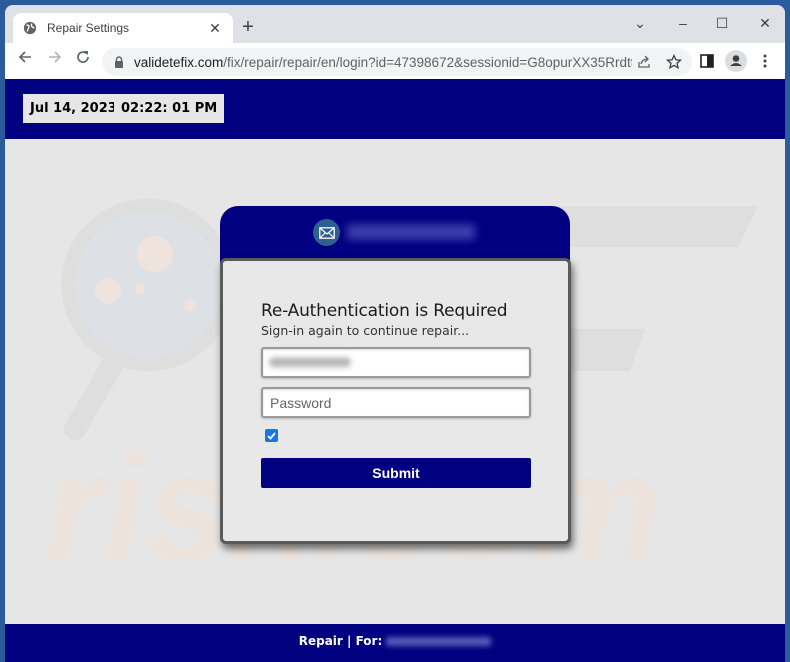  I want to click on new-tab-button: +, so click(248, 28).